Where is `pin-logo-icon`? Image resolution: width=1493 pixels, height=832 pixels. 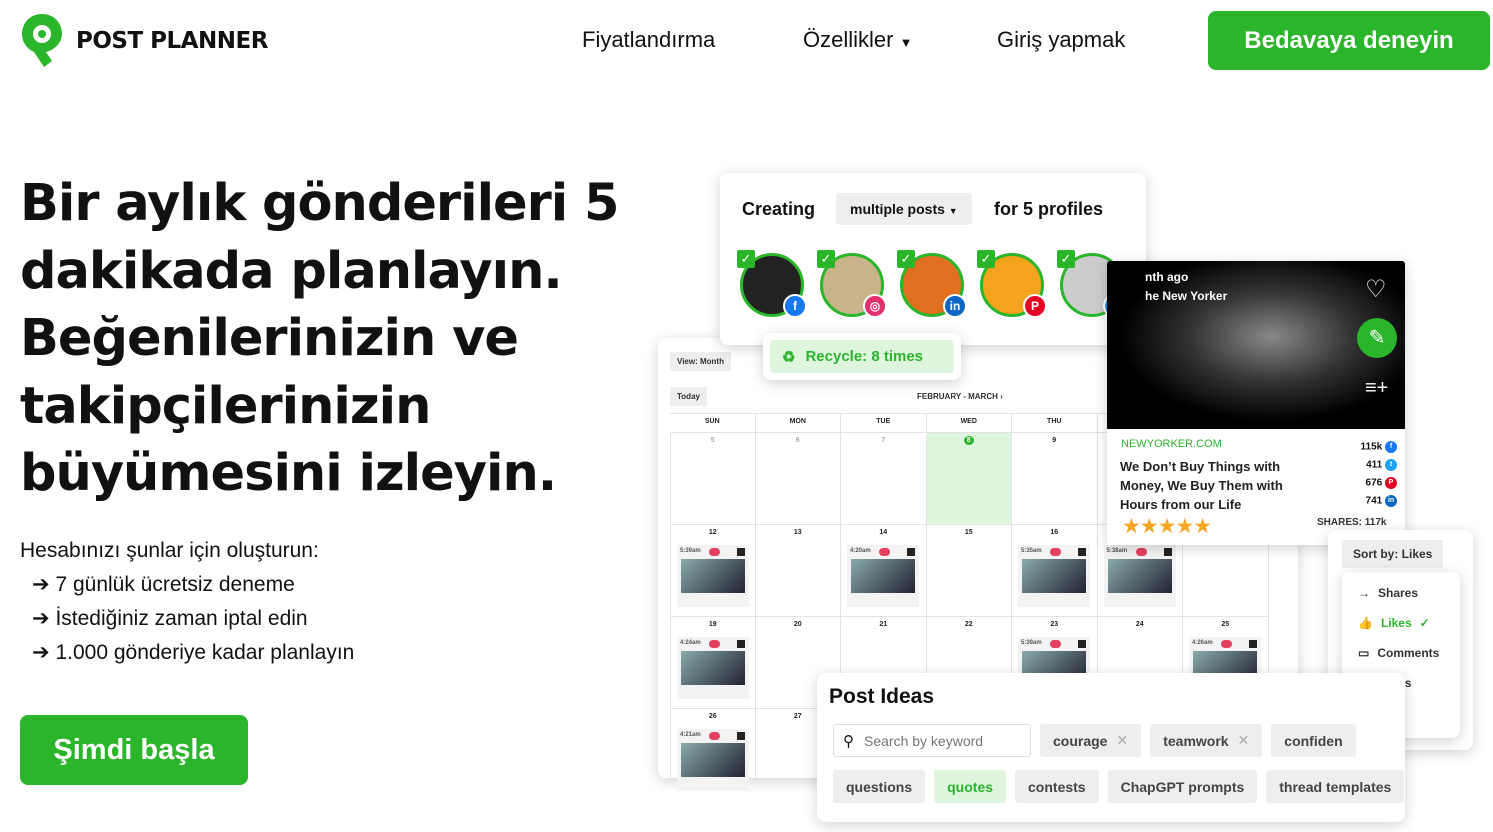 pin-logo-icon is located at coordinates (42, 40).